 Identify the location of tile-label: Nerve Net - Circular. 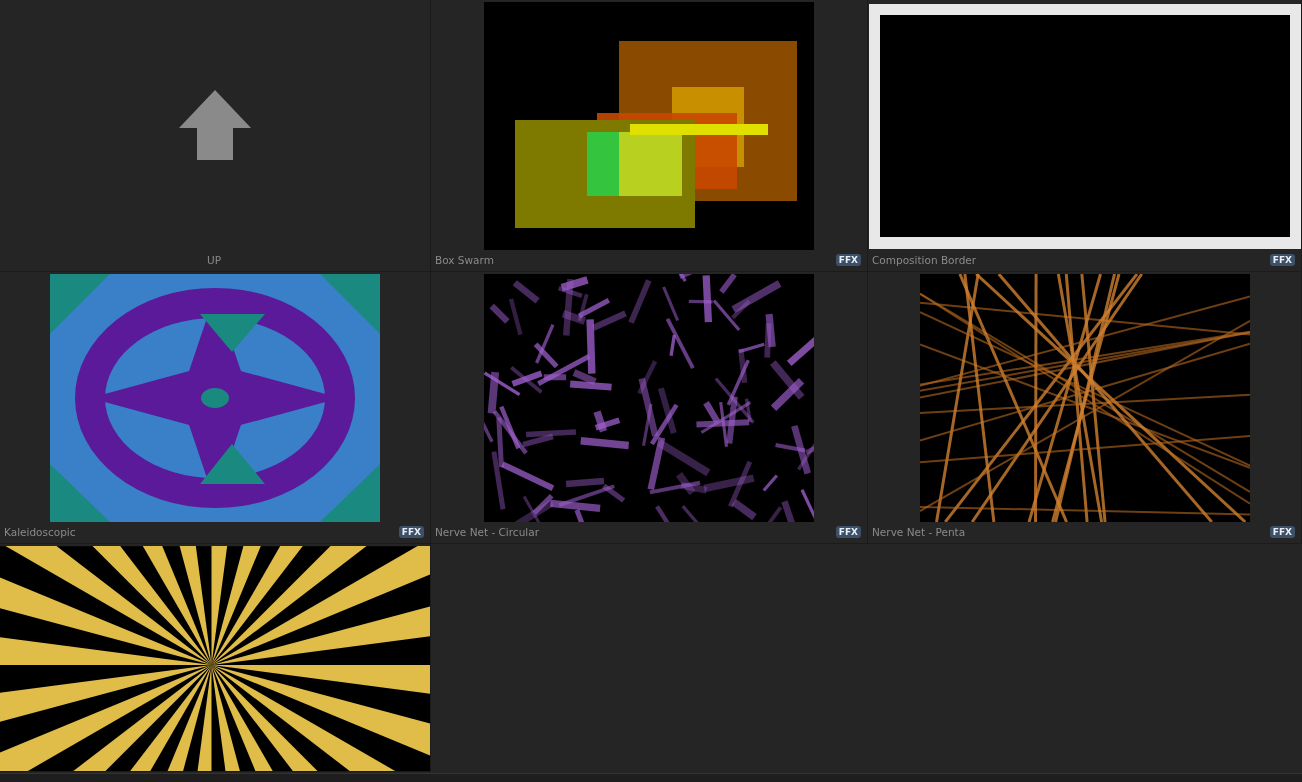
(487, 532).